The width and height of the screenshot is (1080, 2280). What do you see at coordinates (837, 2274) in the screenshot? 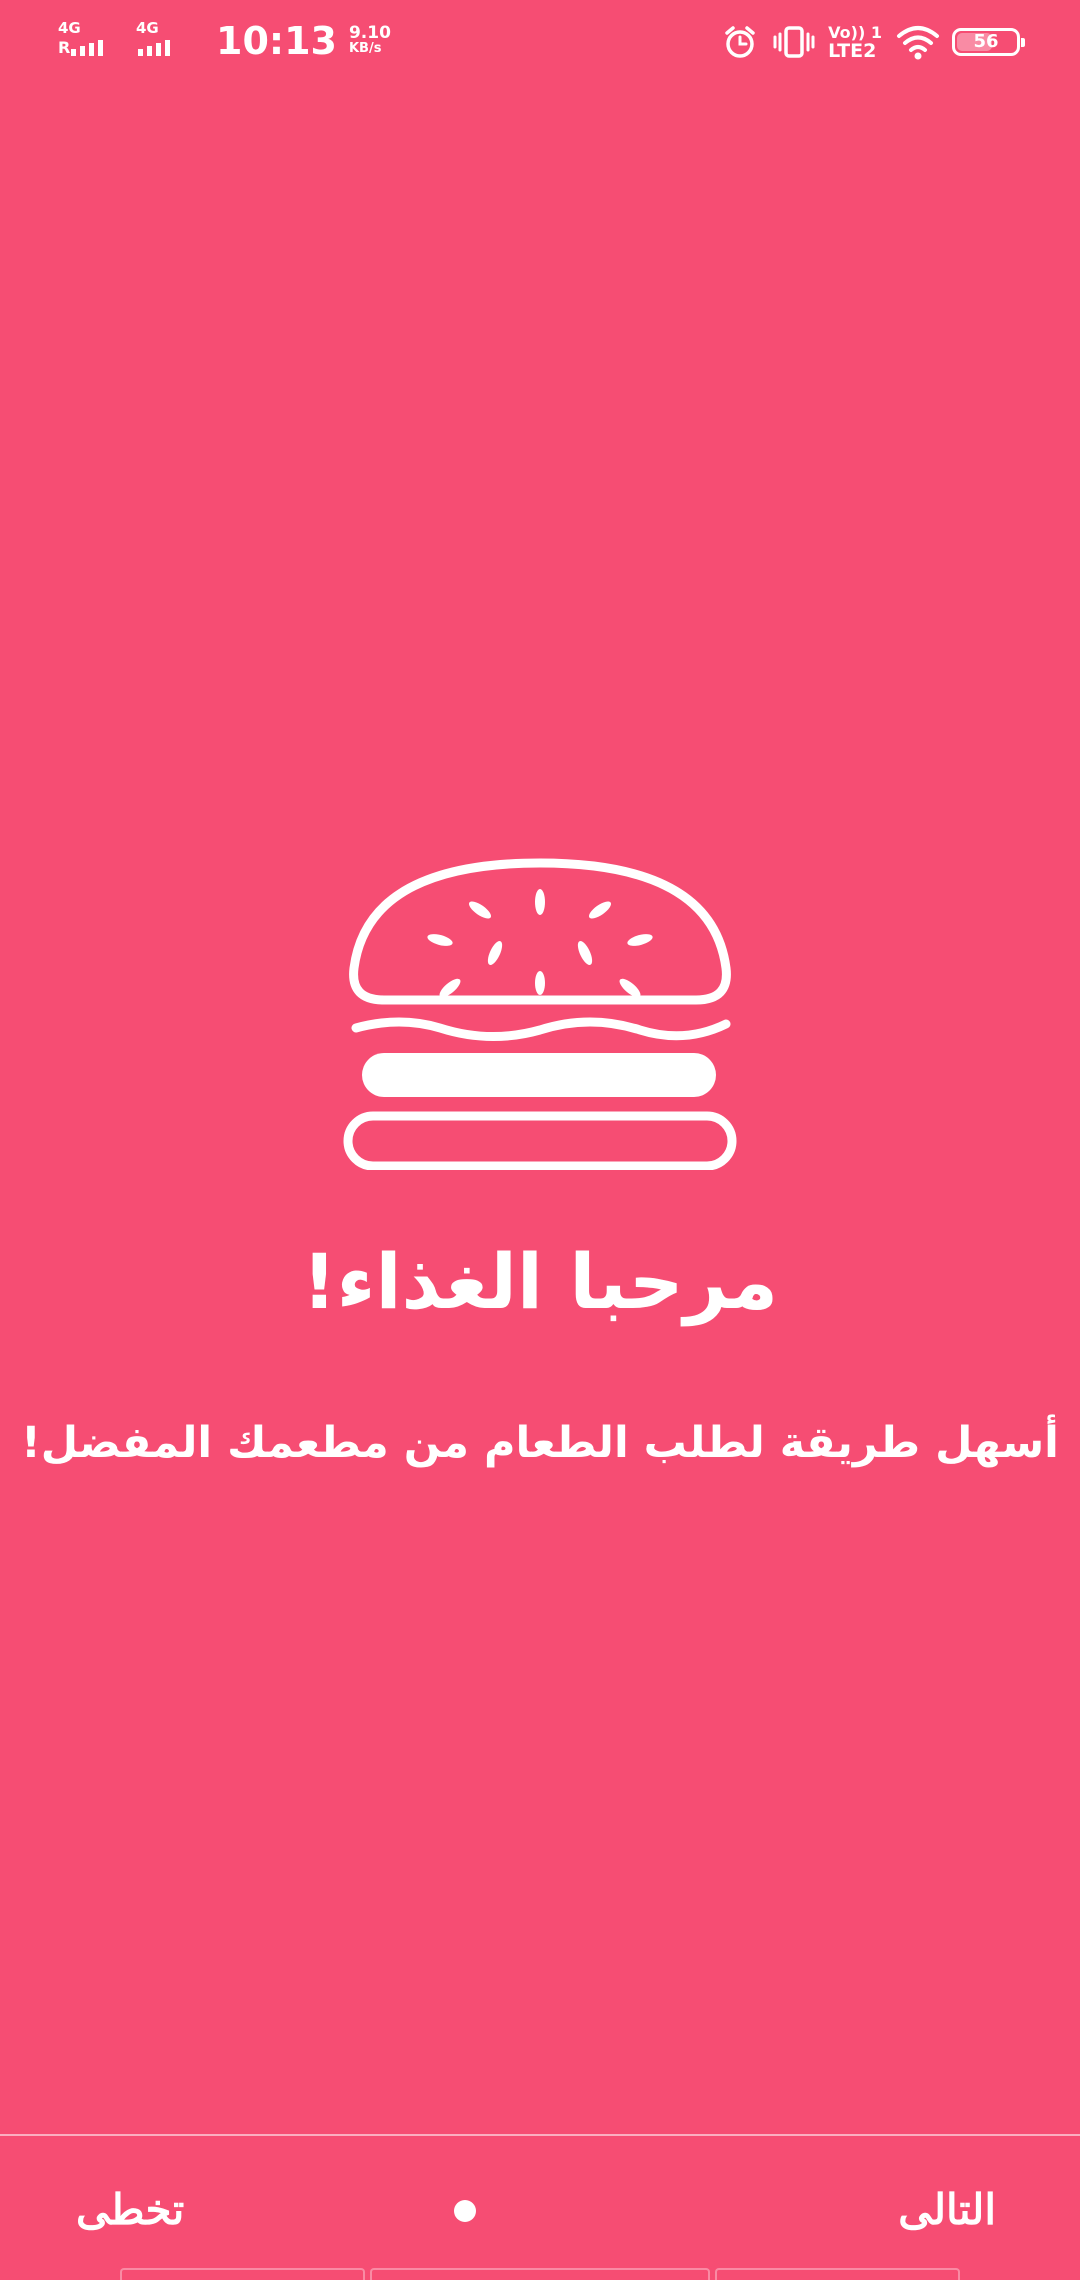
I see `nav-back-button` at bounding box center [837, 2274].